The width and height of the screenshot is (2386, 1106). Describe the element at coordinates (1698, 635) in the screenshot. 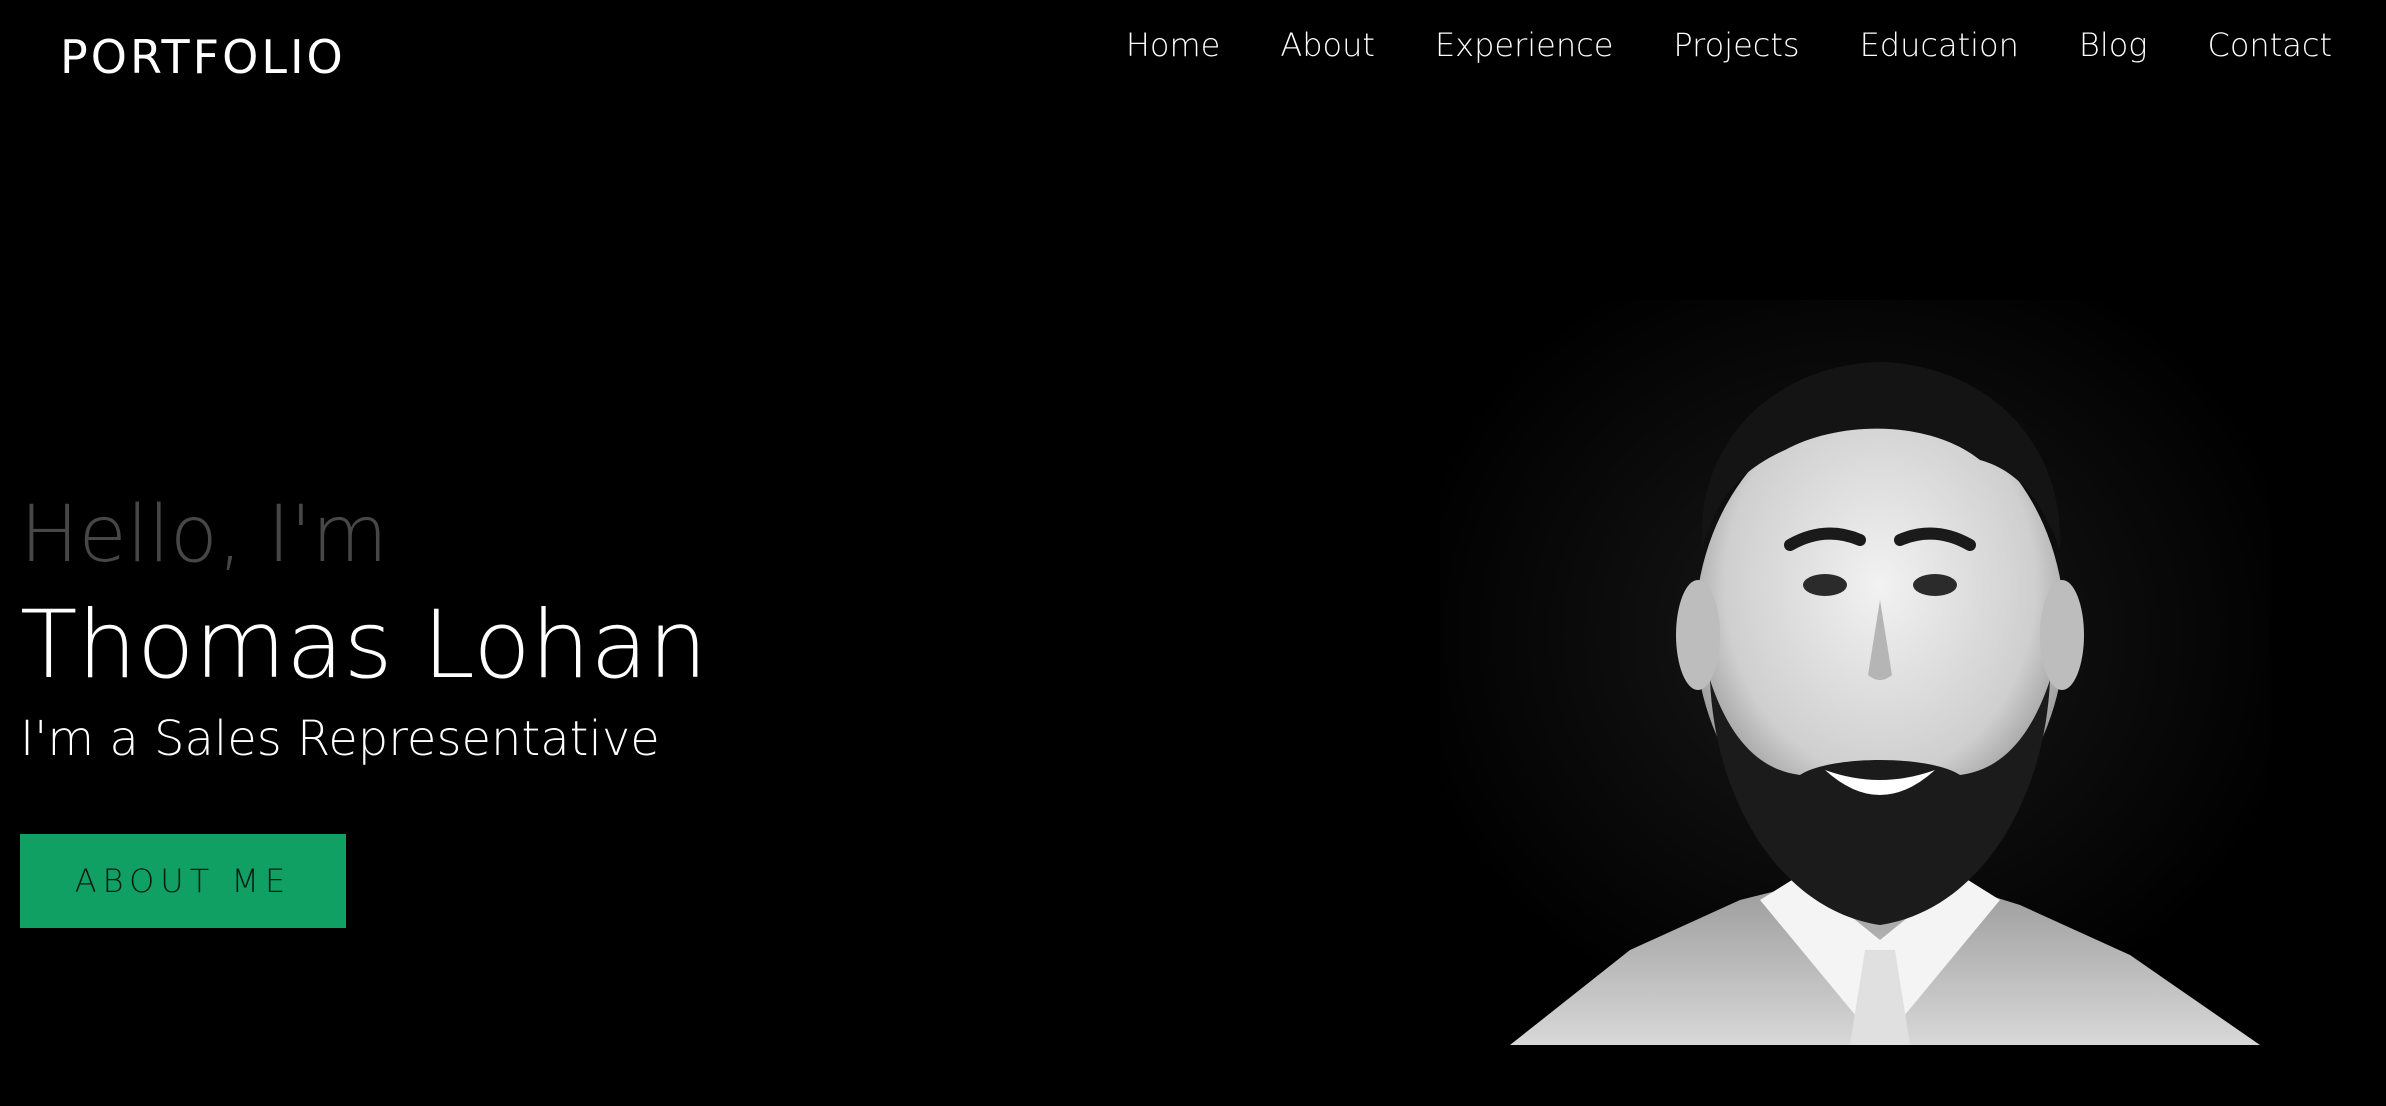

I see `left-ear-shape` at that location.